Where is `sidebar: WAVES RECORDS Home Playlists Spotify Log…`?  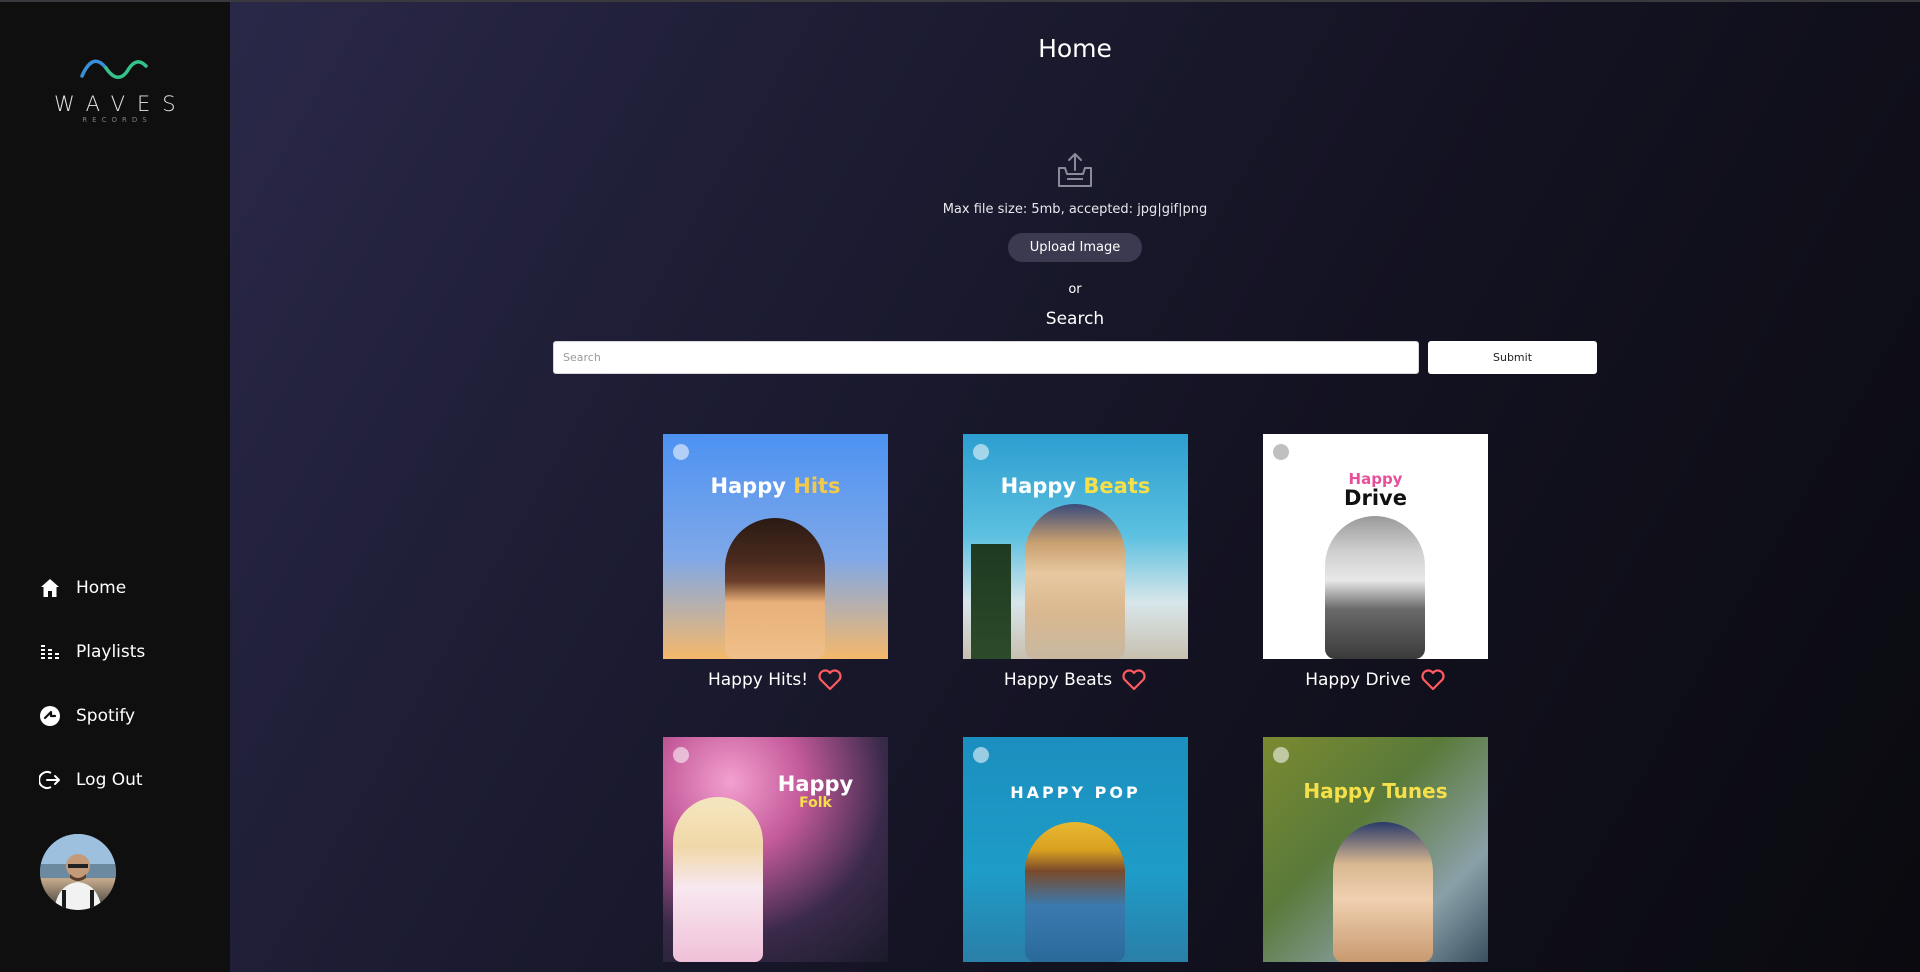 sidebar: WAVES RECORDS Home Playlists Spotify Log… is located at coordinates (115, 487).